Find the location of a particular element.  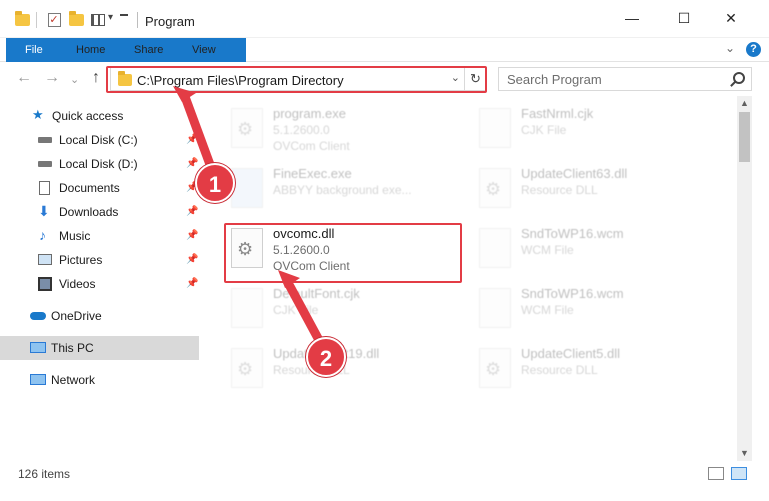

maximize-button: ☐ is located at coordinates (684, 18).